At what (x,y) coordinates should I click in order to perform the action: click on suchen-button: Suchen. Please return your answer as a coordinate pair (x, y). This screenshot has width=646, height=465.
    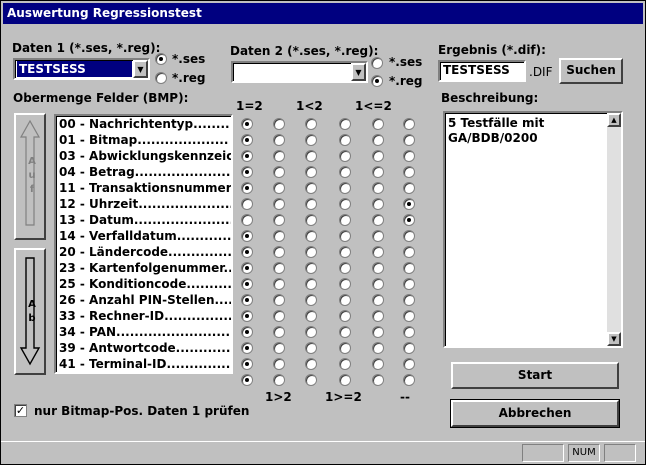
    Looking at the image, I should click on (591, 71).